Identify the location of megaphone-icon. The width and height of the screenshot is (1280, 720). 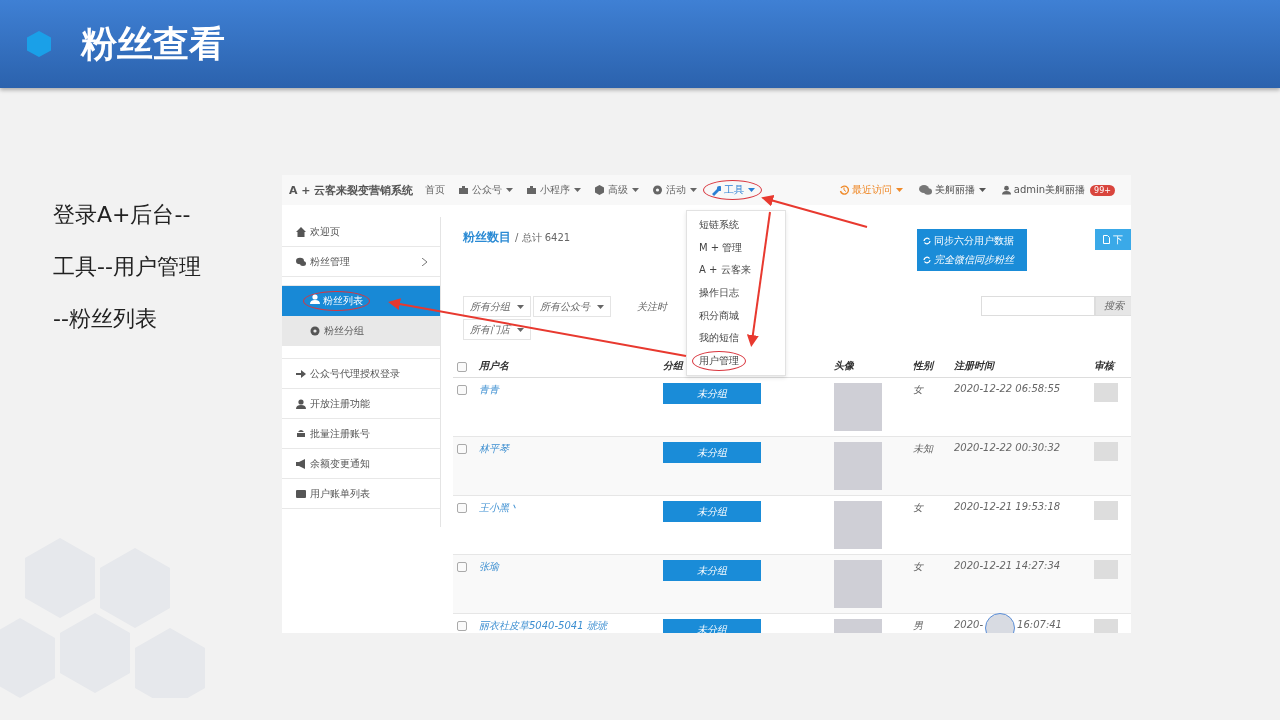
(301, 463).